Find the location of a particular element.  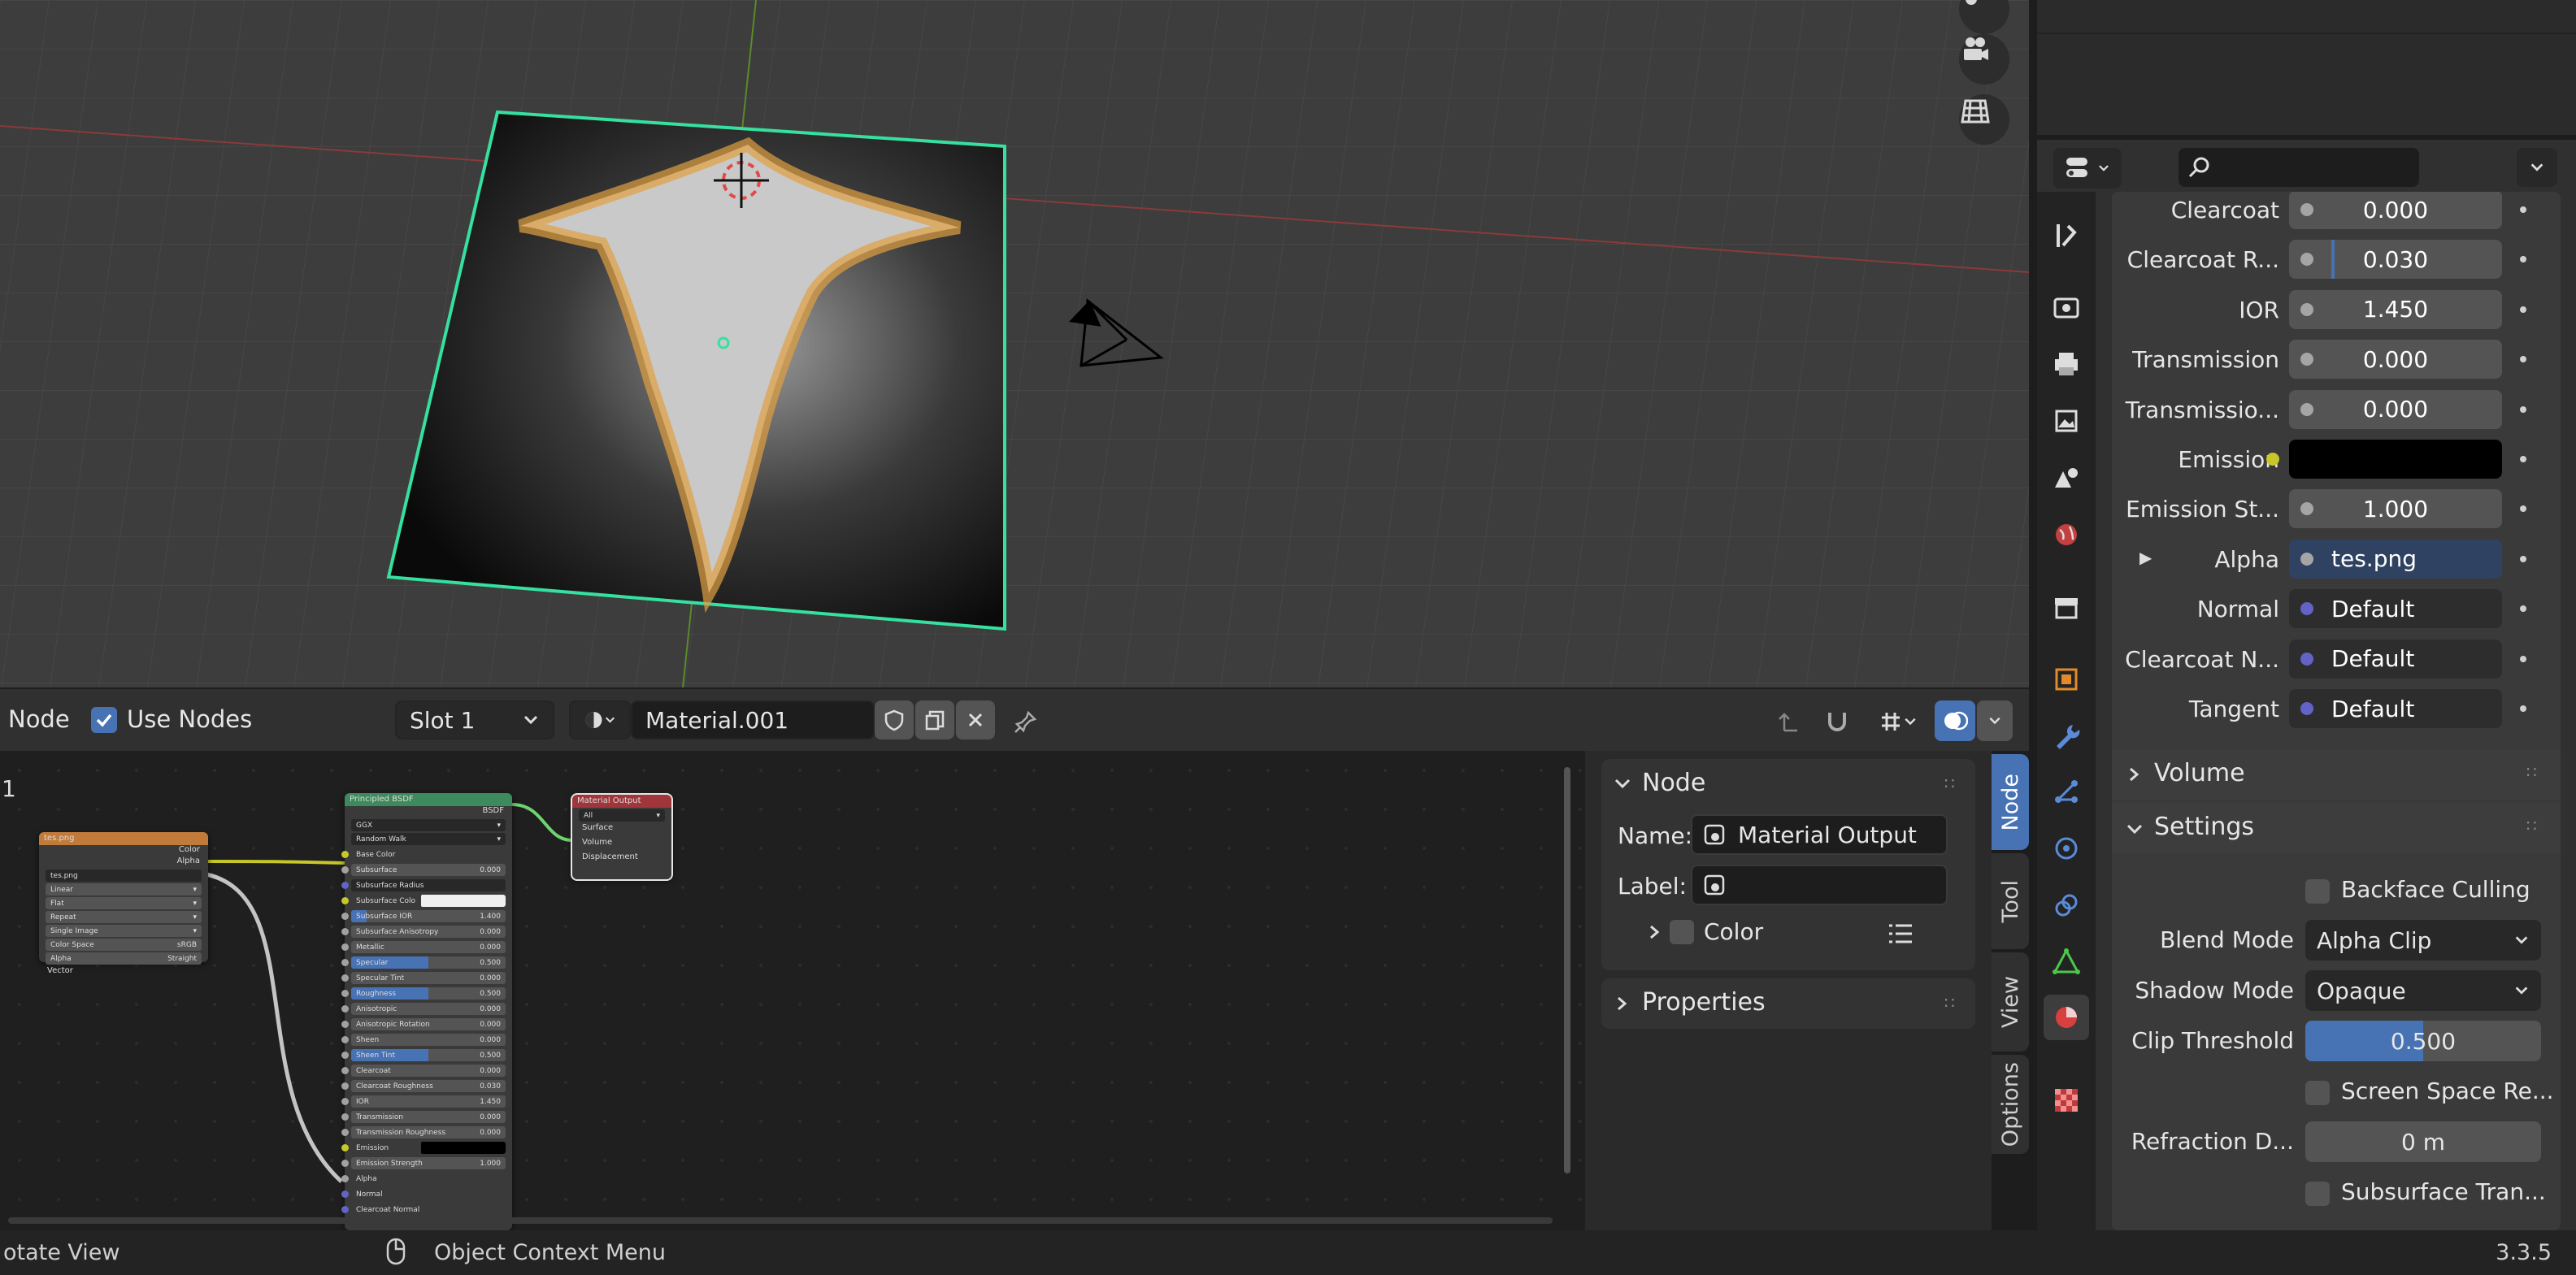

clip-threshold-slider: 0.500 is located at coordinates (2423, 1041).